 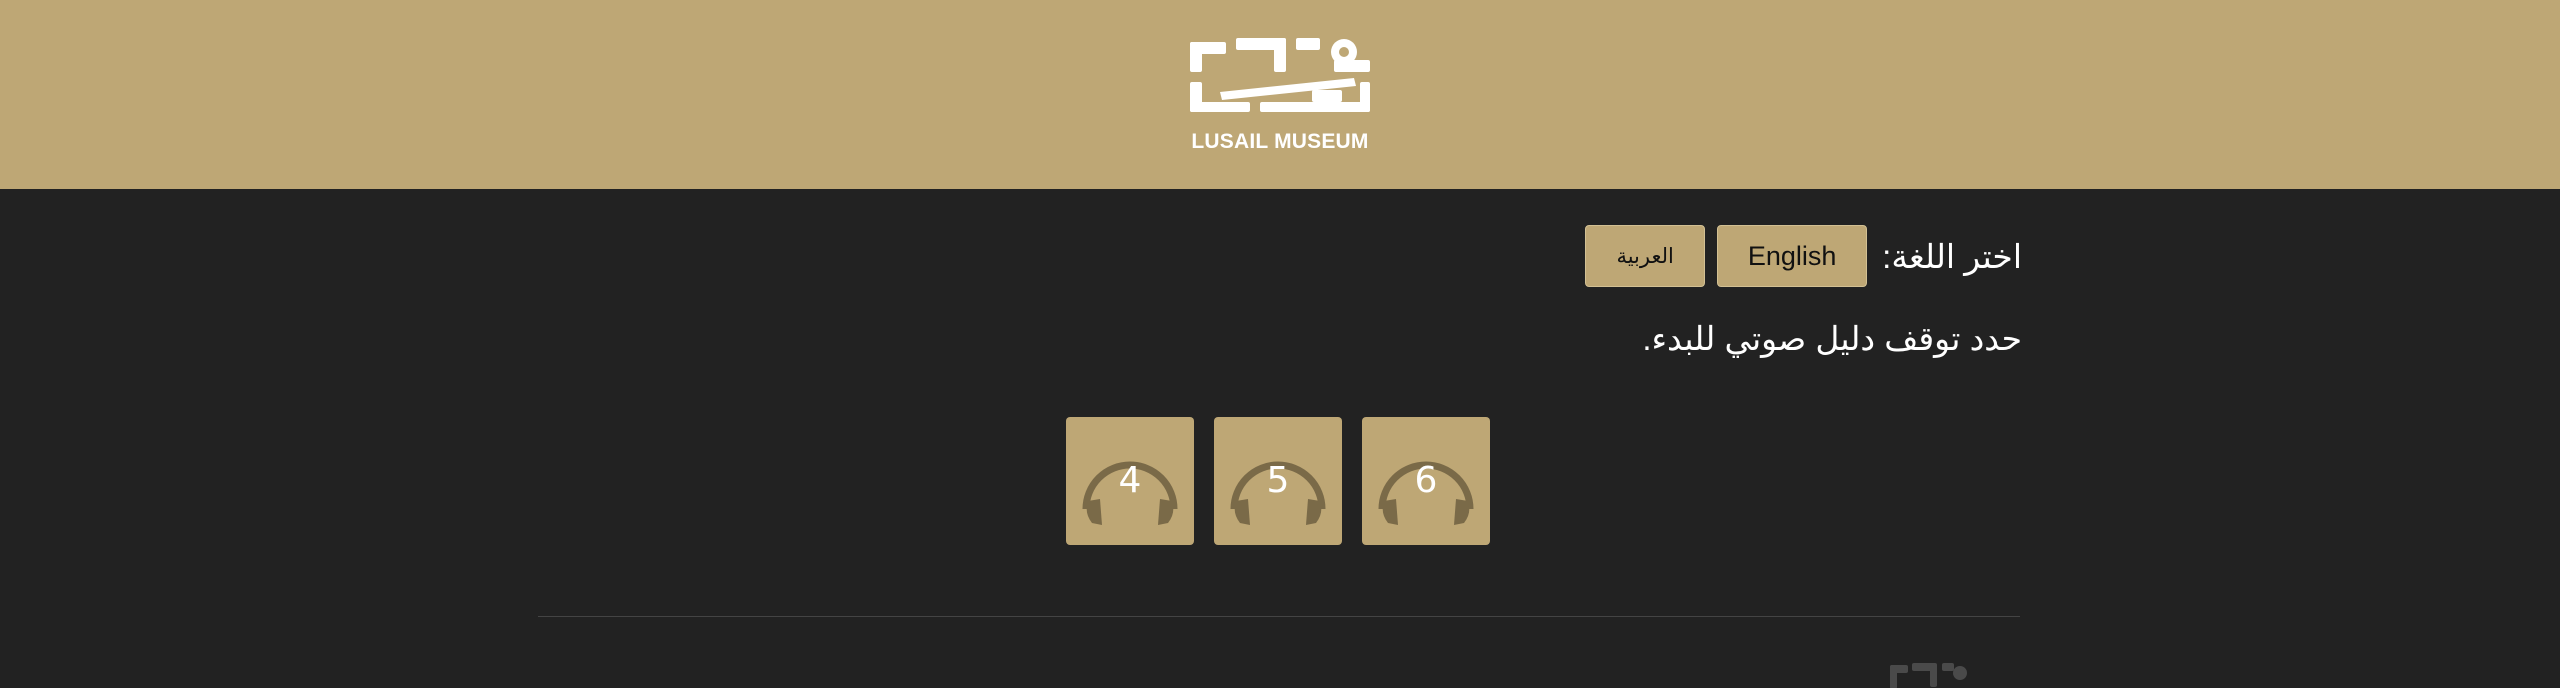 What do you see at coordinates (1279, 616) in the screenshot?
I see `footer-divider` at bounding box center [1279, 616].